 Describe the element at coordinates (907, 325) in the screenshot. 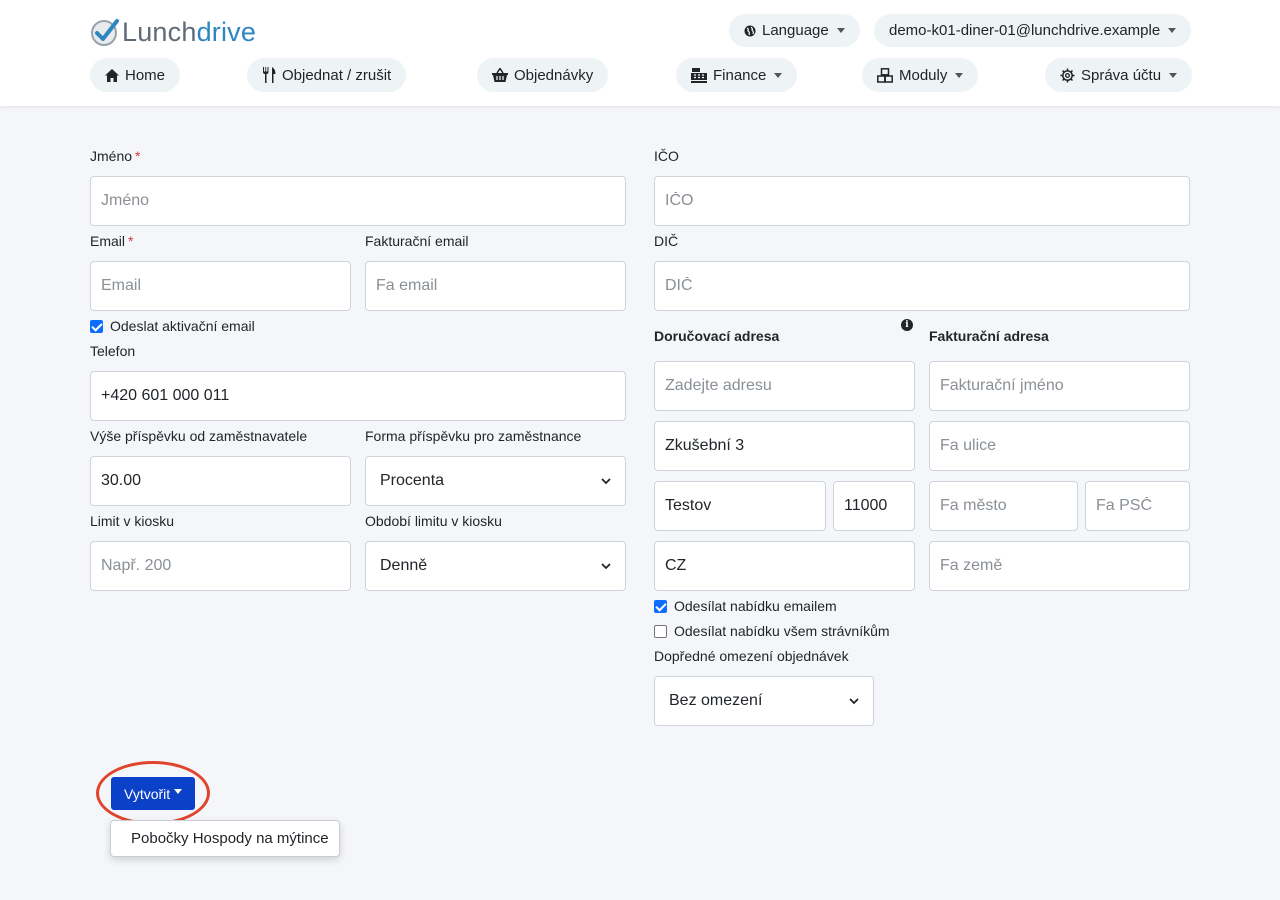

I see `info-icon: i` at that location.